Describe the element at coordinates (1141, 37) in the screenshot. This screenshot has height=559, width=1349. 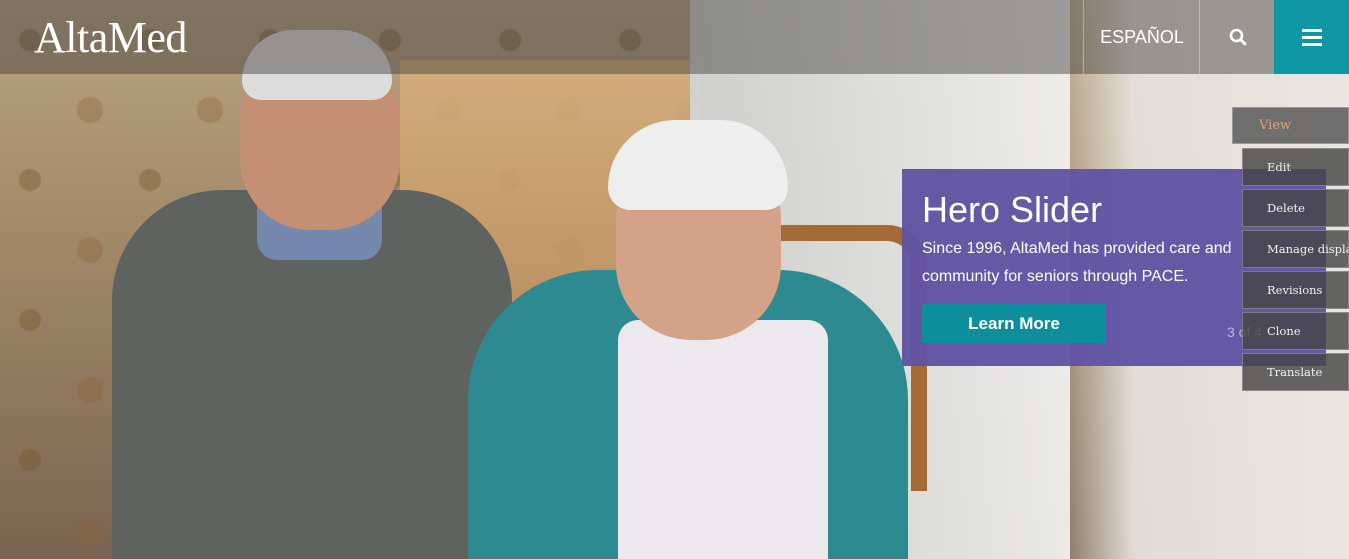
I see `language-switch-link: ESPAÑOL` at that location.